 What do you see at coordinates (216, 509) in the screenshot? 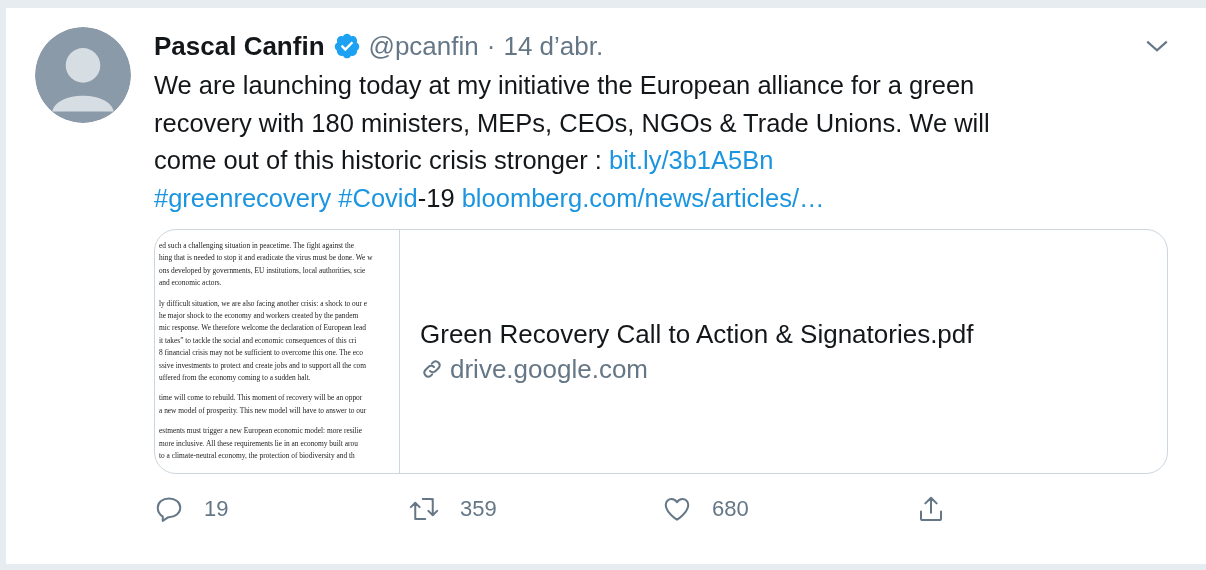
I see `action-count: 19` at bounding box center [216, 509].